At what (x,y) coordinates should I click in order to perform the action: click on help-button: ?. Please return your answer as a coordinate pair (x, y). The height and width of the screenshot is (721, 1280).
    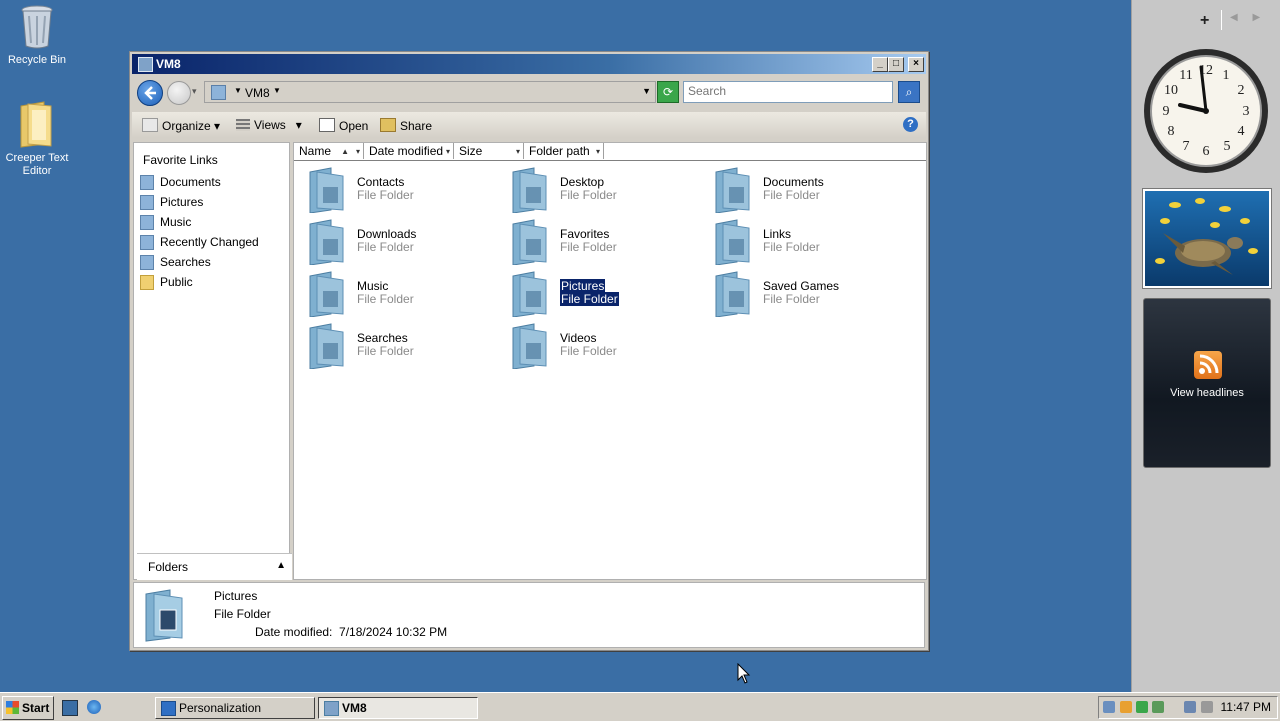
    Looking at the image, I should click on (910, 124).